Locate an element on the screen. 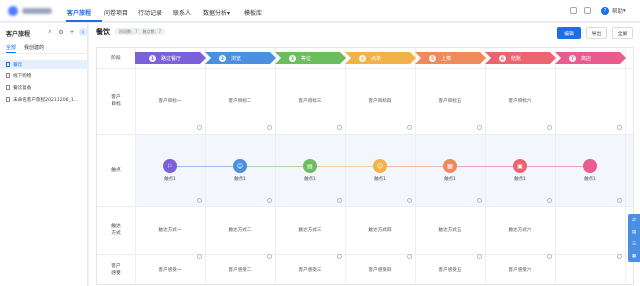 The image size is (640, 286). feeling-cell: 客户感受四 is located at coordinates (380, 270).